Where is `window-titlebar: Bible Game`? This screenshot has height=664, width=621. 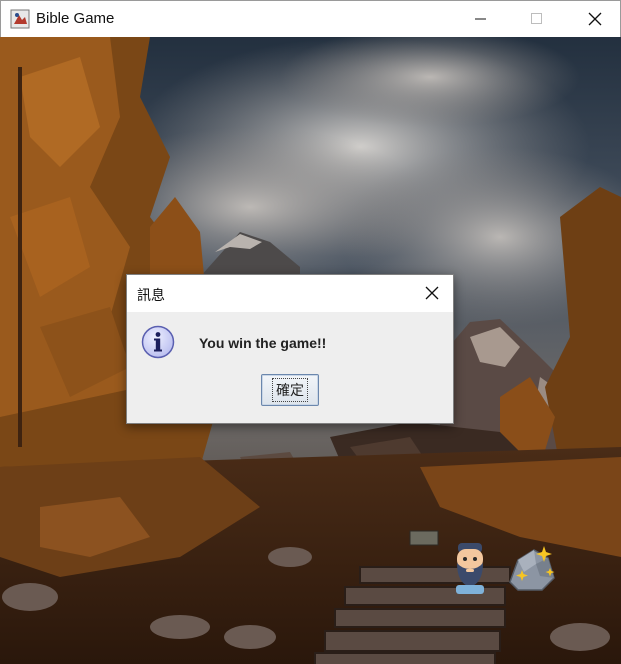
window-titlebar: Bible Game is located at coordinates (310, 18).